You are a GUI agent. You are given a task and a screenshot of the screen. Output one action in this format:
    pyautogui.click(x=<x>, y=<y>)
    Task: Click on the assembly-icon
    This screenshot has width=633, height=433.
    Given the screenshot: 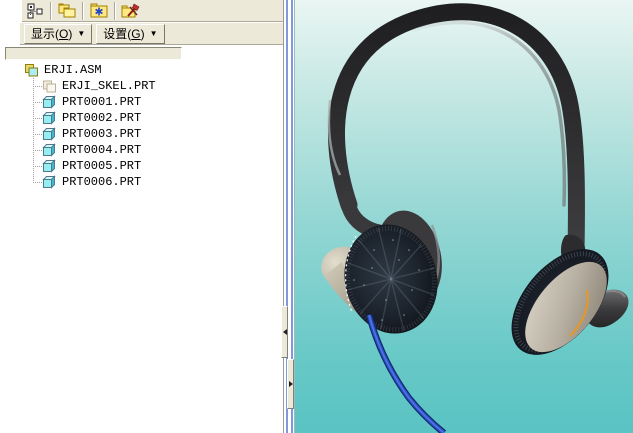 What is the action you would take?
    pyautogui.click(x=31, y=70)
    